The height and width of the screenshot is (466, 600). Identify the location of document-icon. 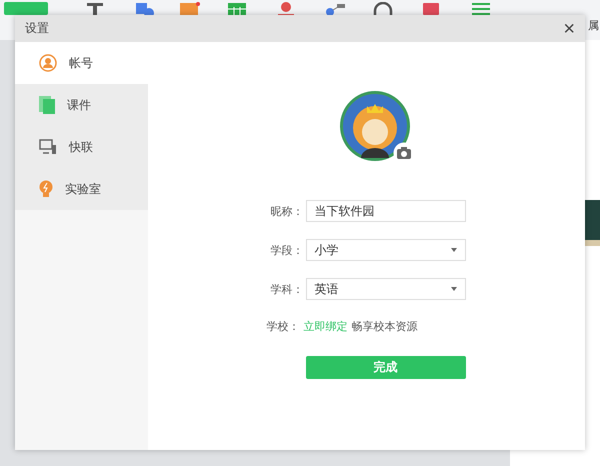
(47, 105).